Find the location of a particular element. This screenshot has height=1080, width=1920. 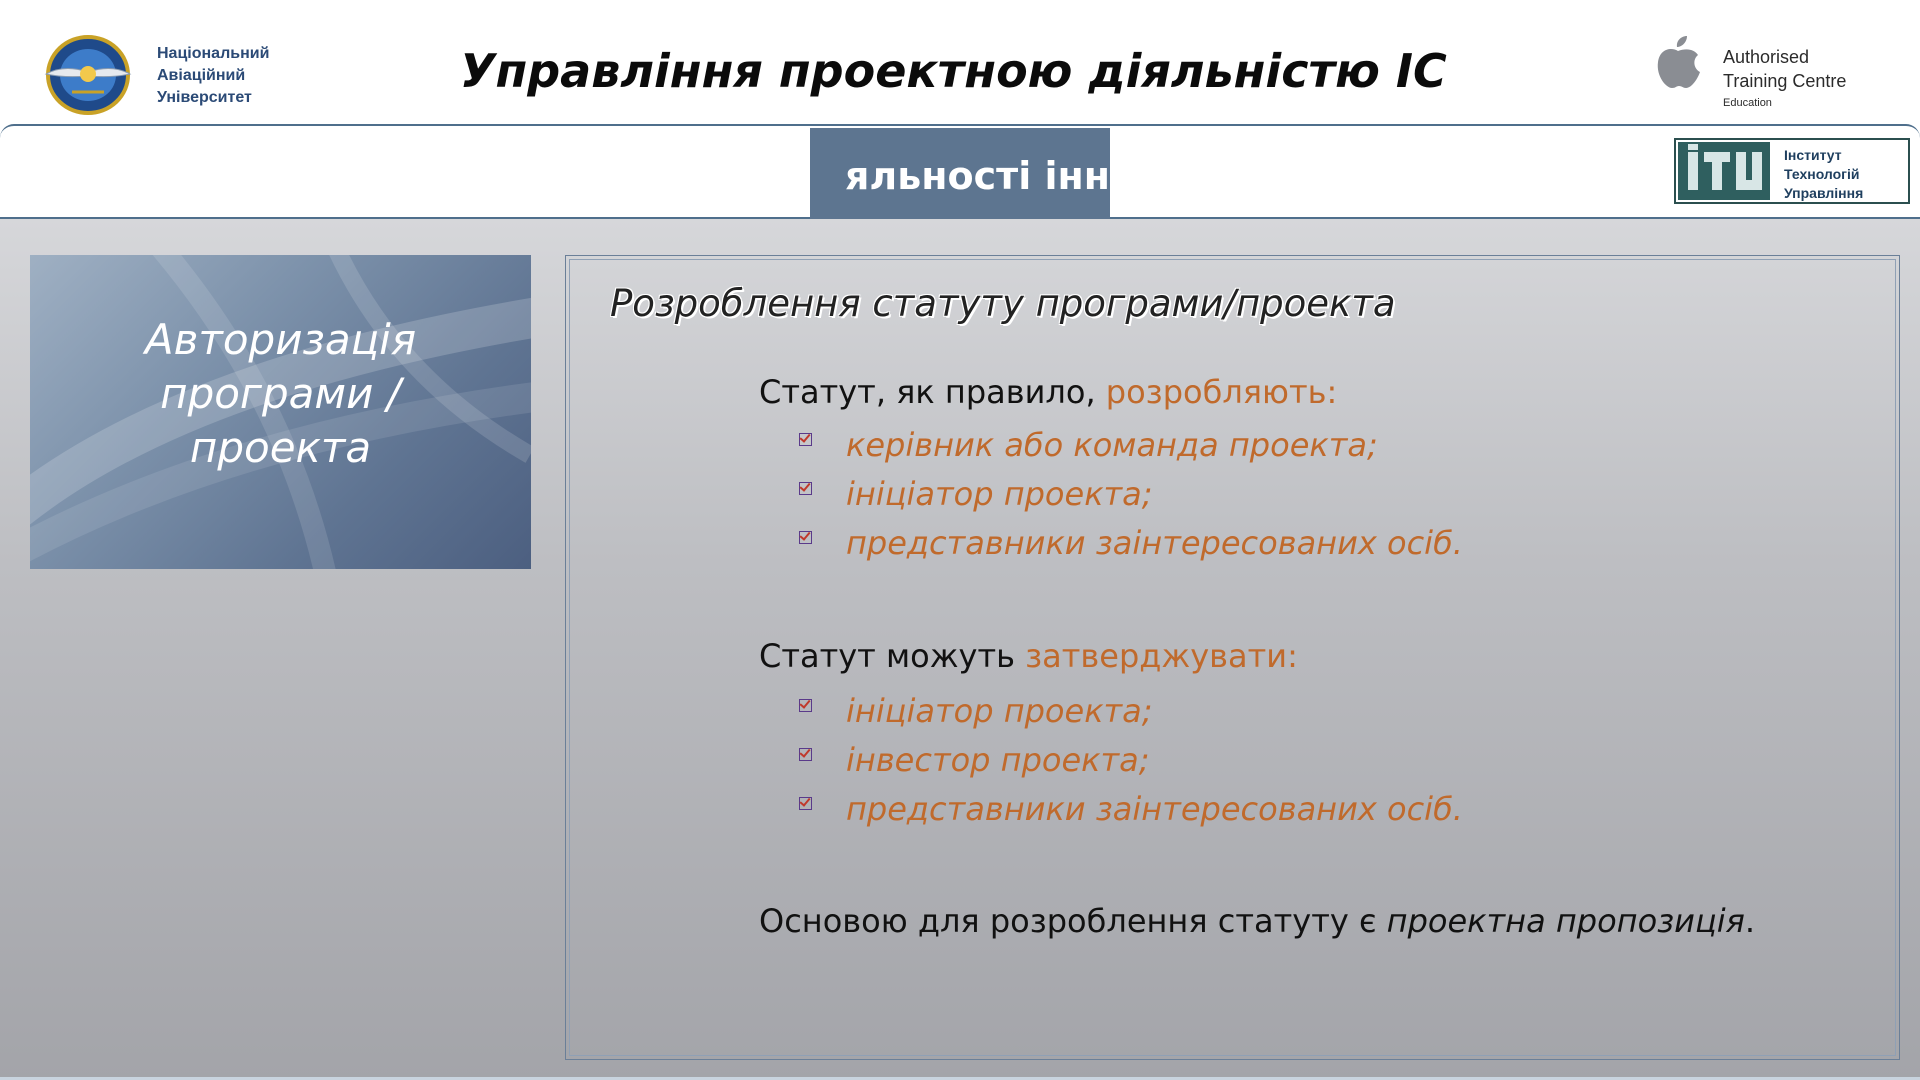

list-item: керівник або команда проекта; is located at coordinates (1131, 444).